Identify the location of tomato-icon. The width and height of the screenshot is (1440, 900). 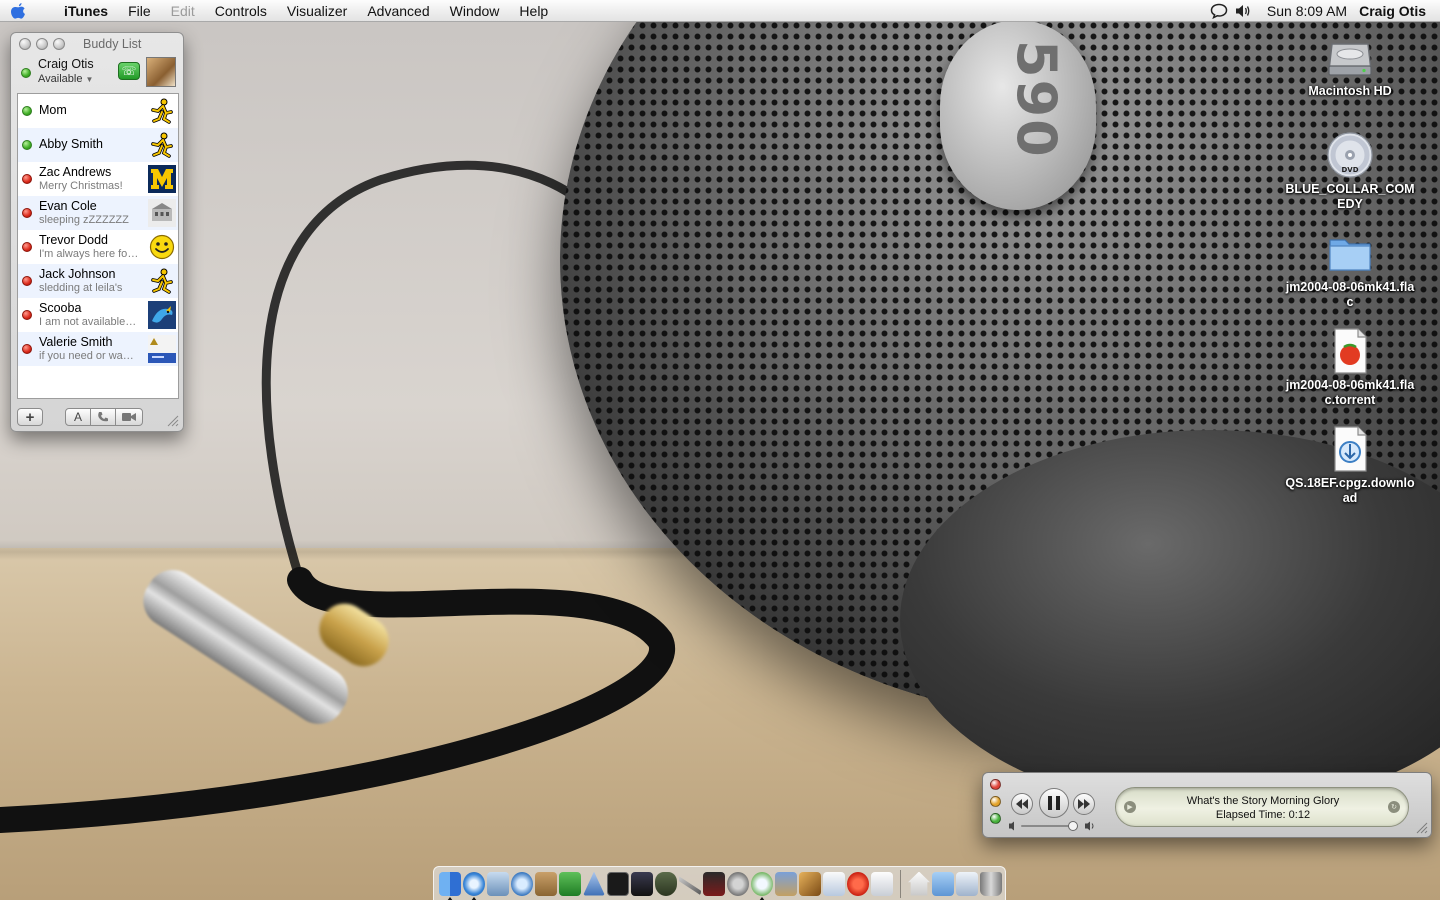
(858, 883).